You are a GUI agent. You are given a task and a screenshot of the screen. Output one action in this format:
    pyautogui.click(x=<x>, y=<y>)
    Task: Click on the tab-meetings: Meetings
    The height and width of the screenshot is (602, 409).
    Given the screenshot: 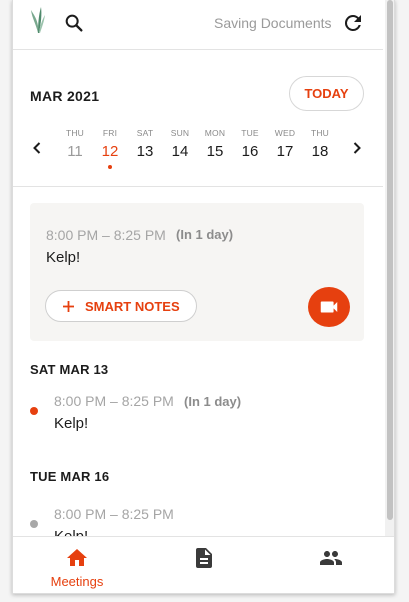 What is the action you would take?
    pyautogui.click(x=77, y=565)
    